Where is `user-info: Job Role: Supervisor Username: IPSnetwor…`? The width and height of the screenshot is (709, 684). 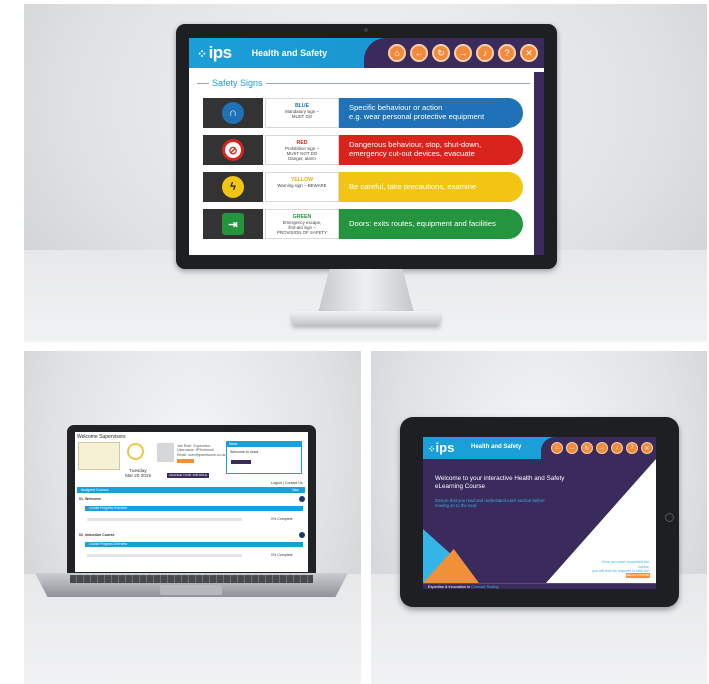
user-info: Job Role: Supervisor Username: IPSnetwor… is located at coordinates (201, 450).